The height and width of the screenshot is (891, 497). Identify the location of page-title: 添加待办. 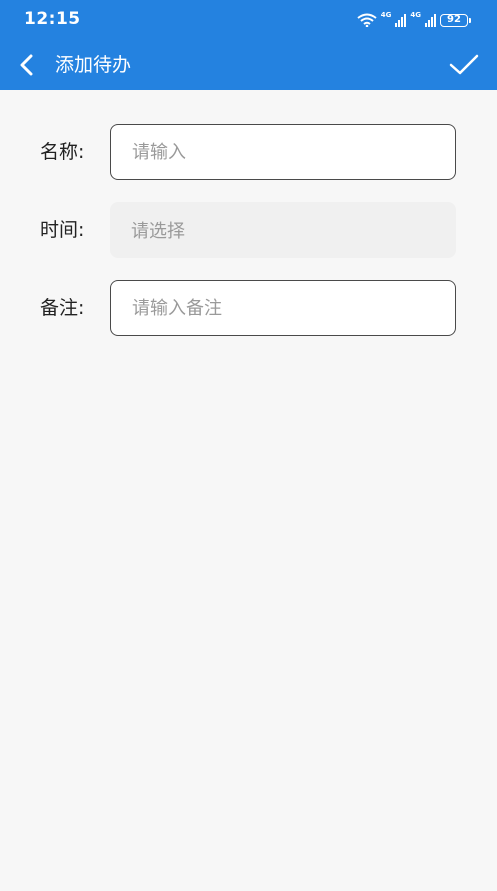
(93, 65).